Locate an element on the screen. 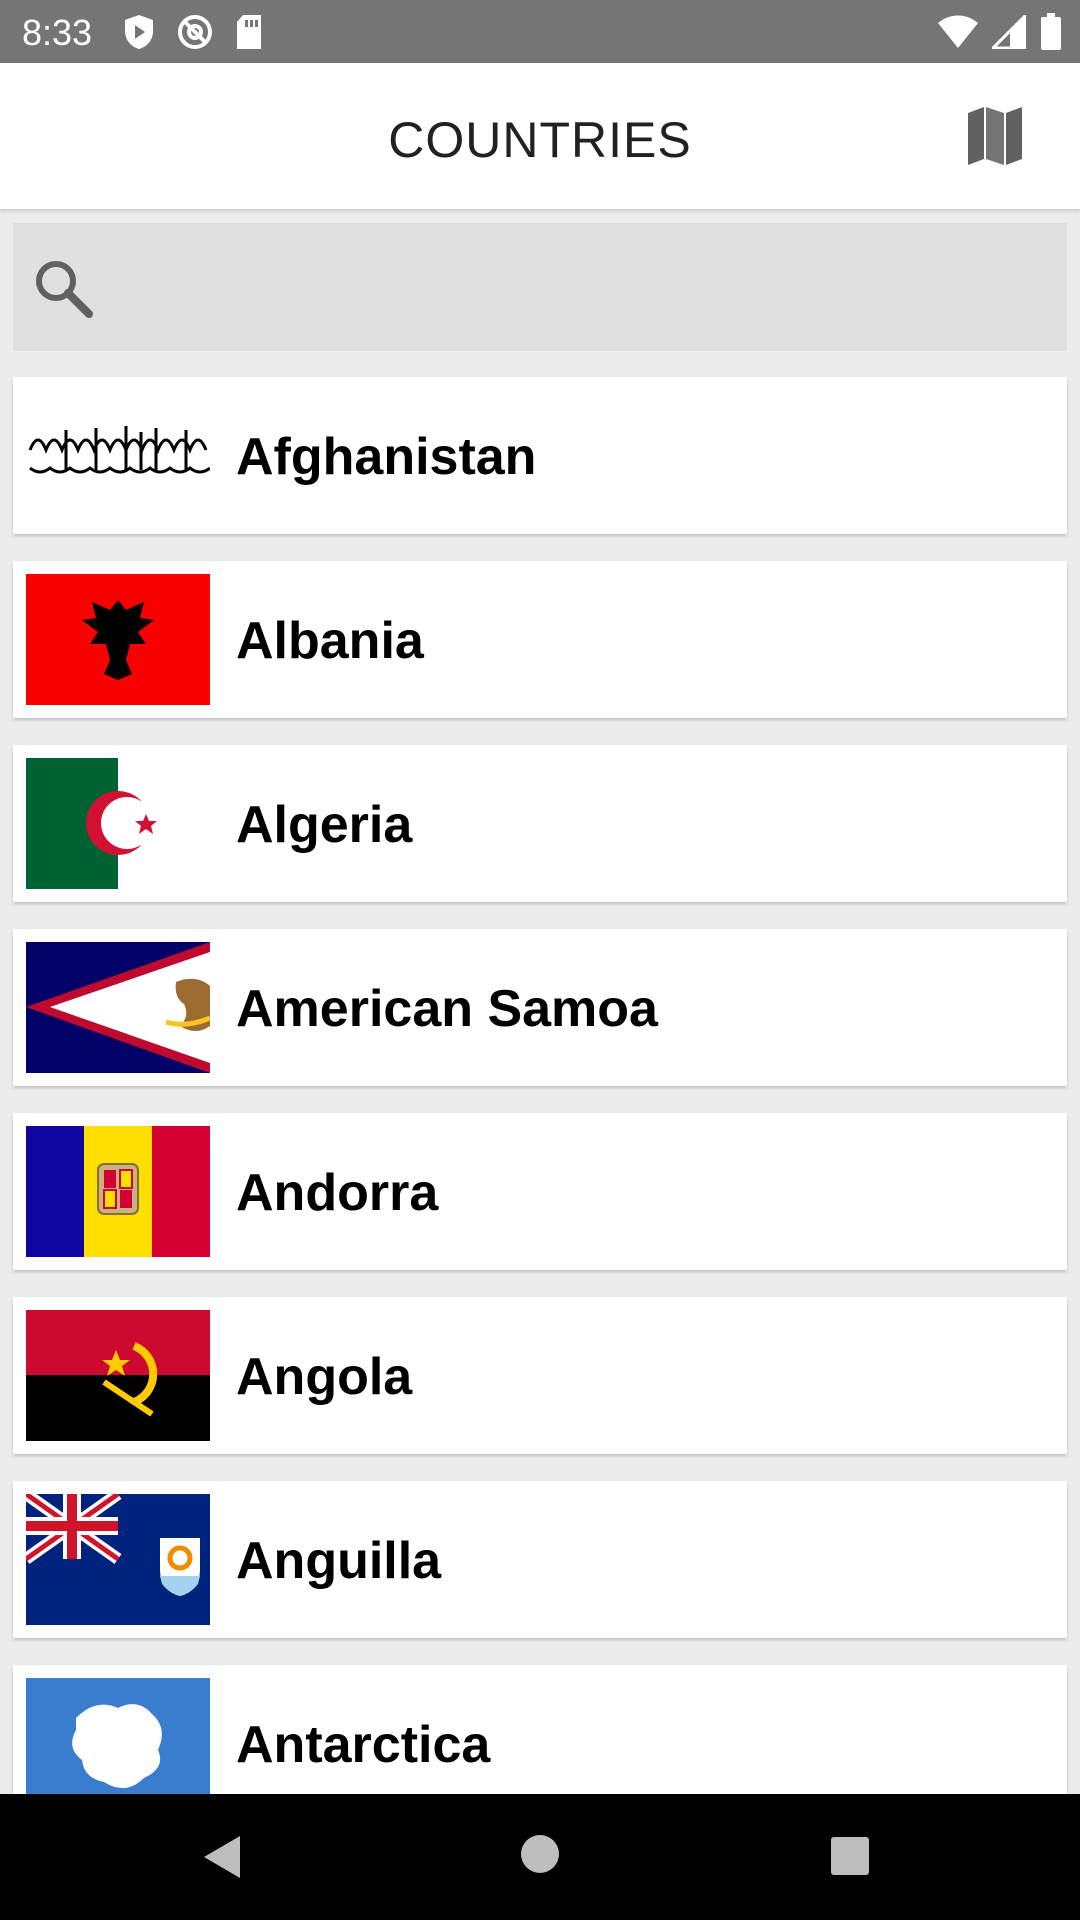  navigation-bar is located at coordinates (540, 1857).